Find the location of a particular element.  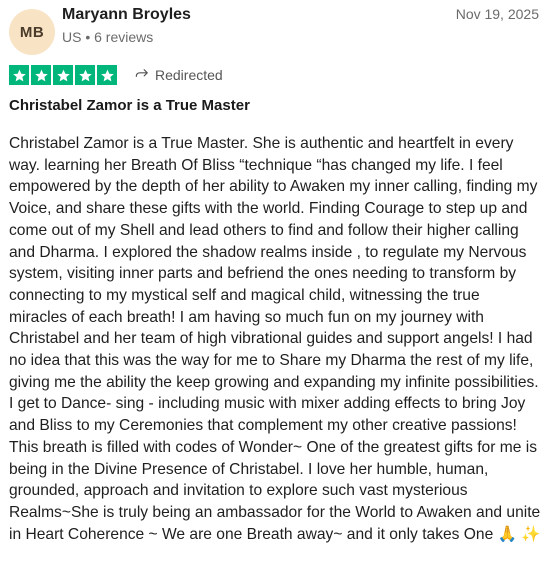

reviewer-meta: US • 6 reviews is located at coordinates (108, 37).